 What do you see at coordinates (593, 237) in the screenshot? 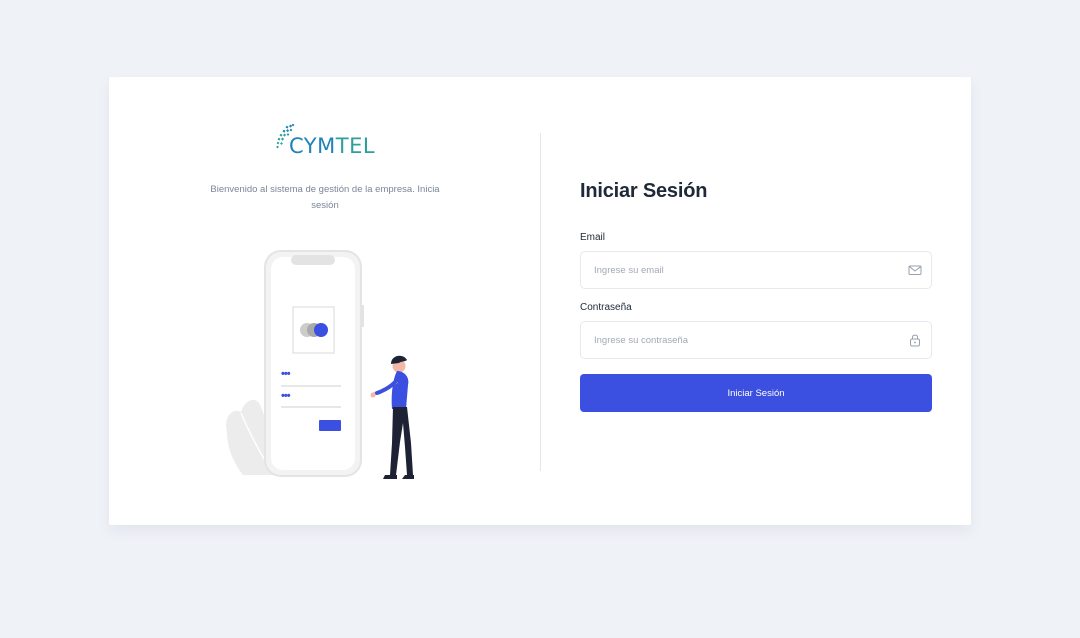
I see `email-label: Email` at bounding box center [593, 237].